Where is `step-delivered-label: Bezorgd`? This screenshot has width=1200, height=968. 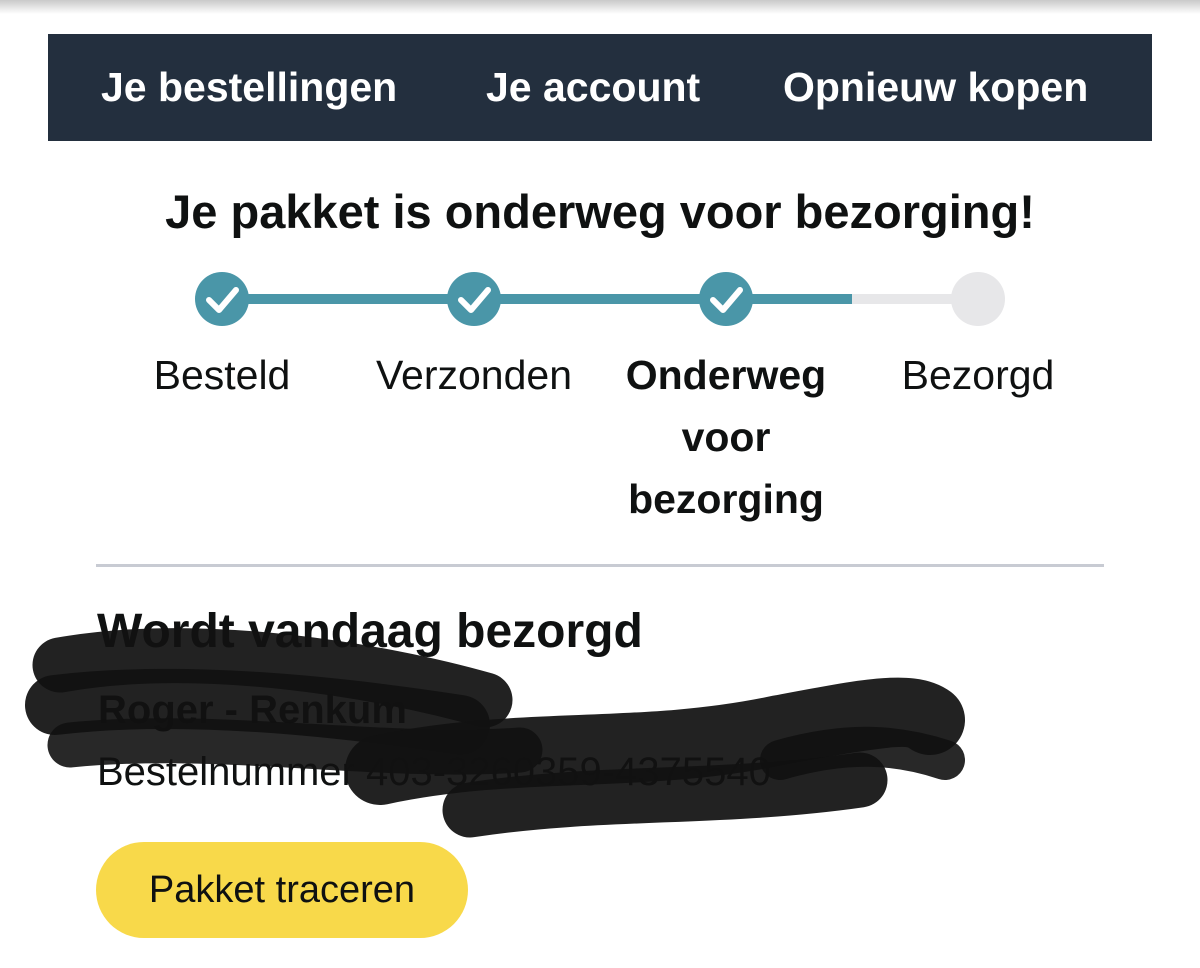
step-delivered-label: Bezorgd is located at coordinates (978, 375).